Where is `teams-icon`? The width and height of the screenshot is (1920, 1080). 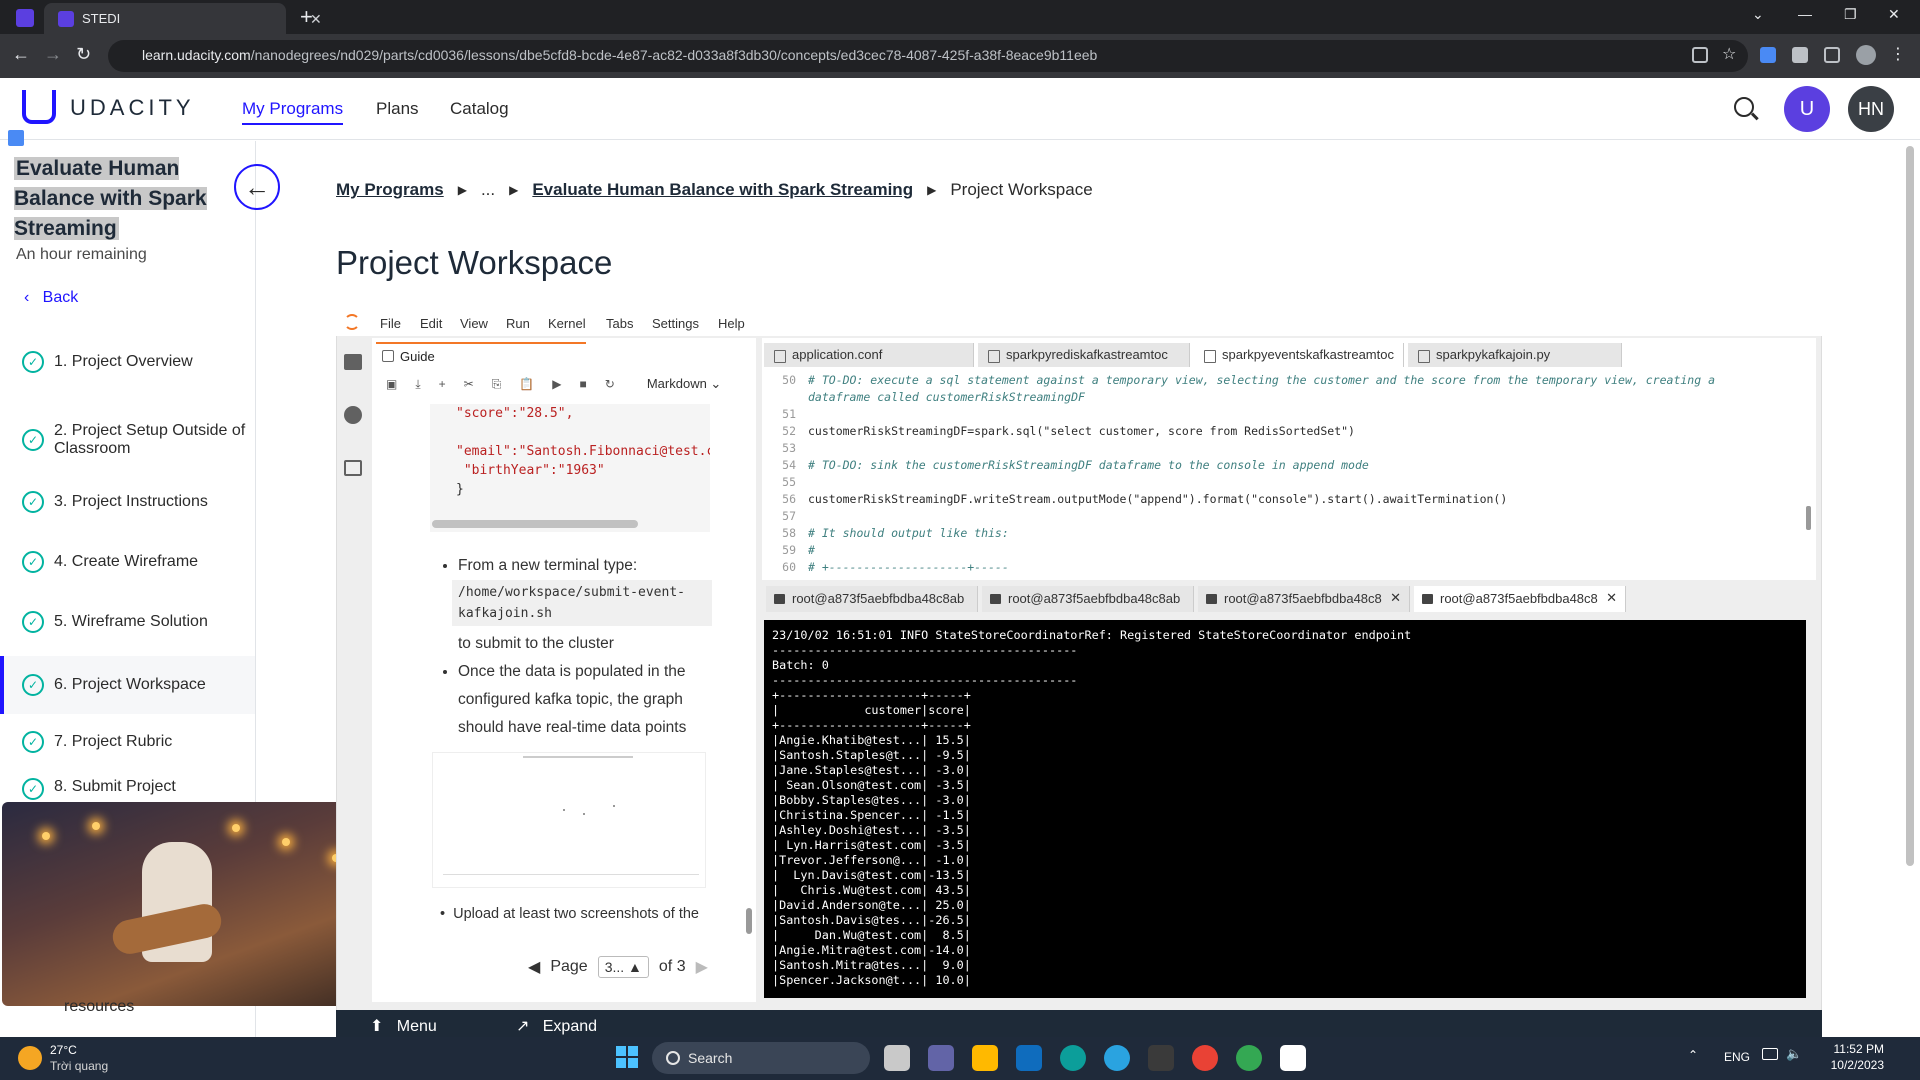 teams-icon is located at coordinates (941, 1058).